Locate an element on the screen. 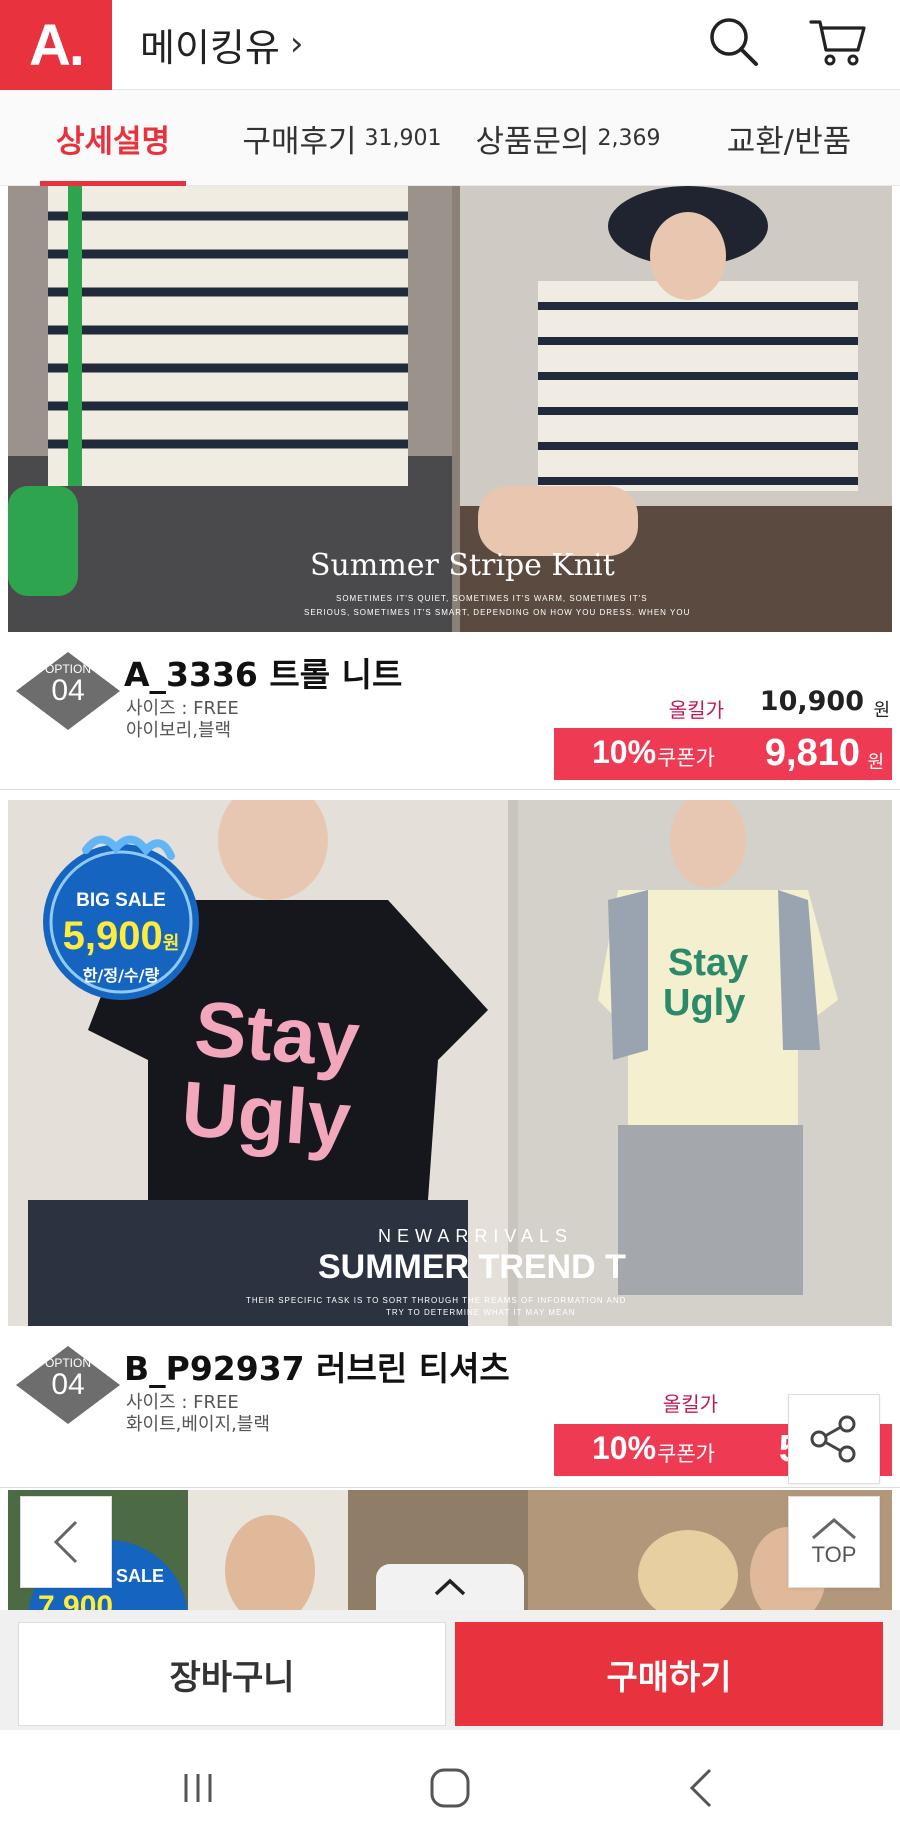 Image resolution: width=900 pixels, height=1845 pixels. photo-caption: TRY TO DETERMINE WHAT IT MAY MEAN is located at coordinates (481, 1312).